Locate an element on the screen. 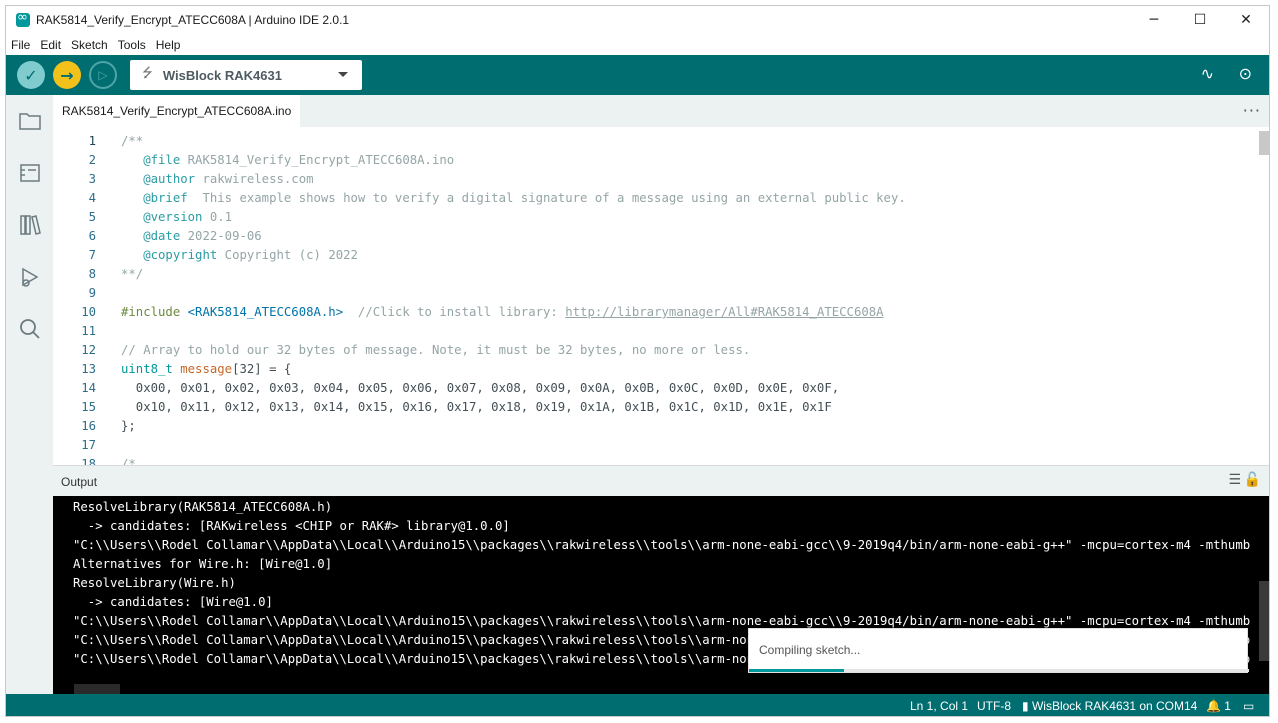  code-token: @version is located at coordinates (173, 217).